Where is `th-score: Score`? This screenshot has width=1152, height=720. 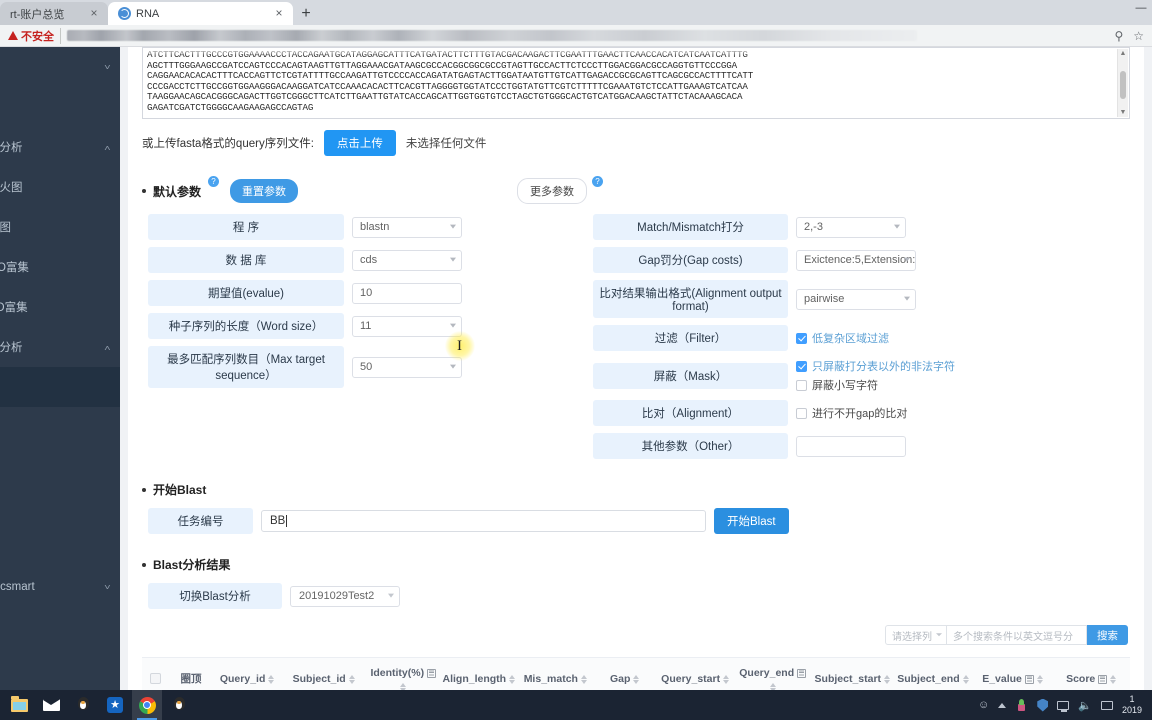 th-score: Score is located at coordinates (1091, 673).